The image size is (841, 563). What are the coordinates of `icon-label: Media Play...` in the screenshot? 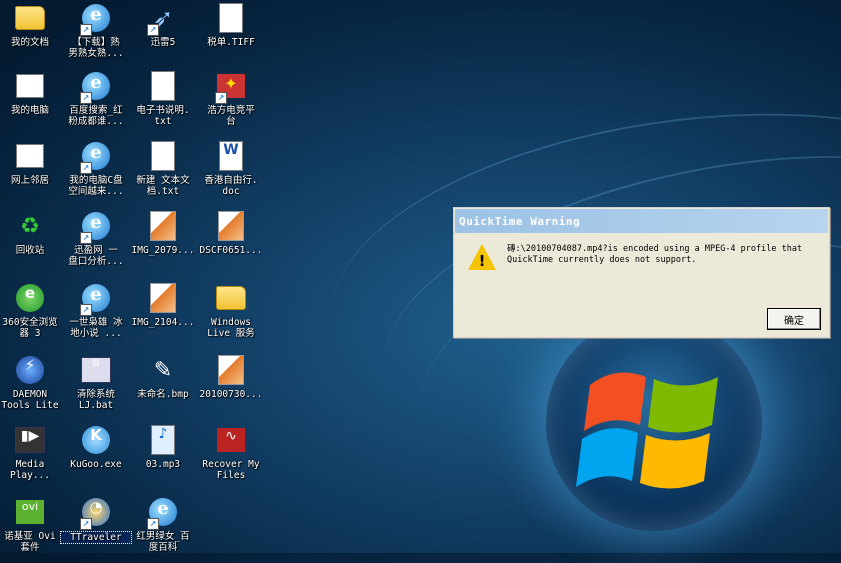 It's located at (30, 470).